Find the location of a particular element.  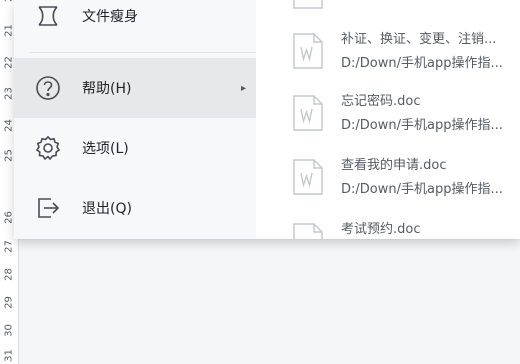

ruler-number: 23 is located at coordinates (9, 93).